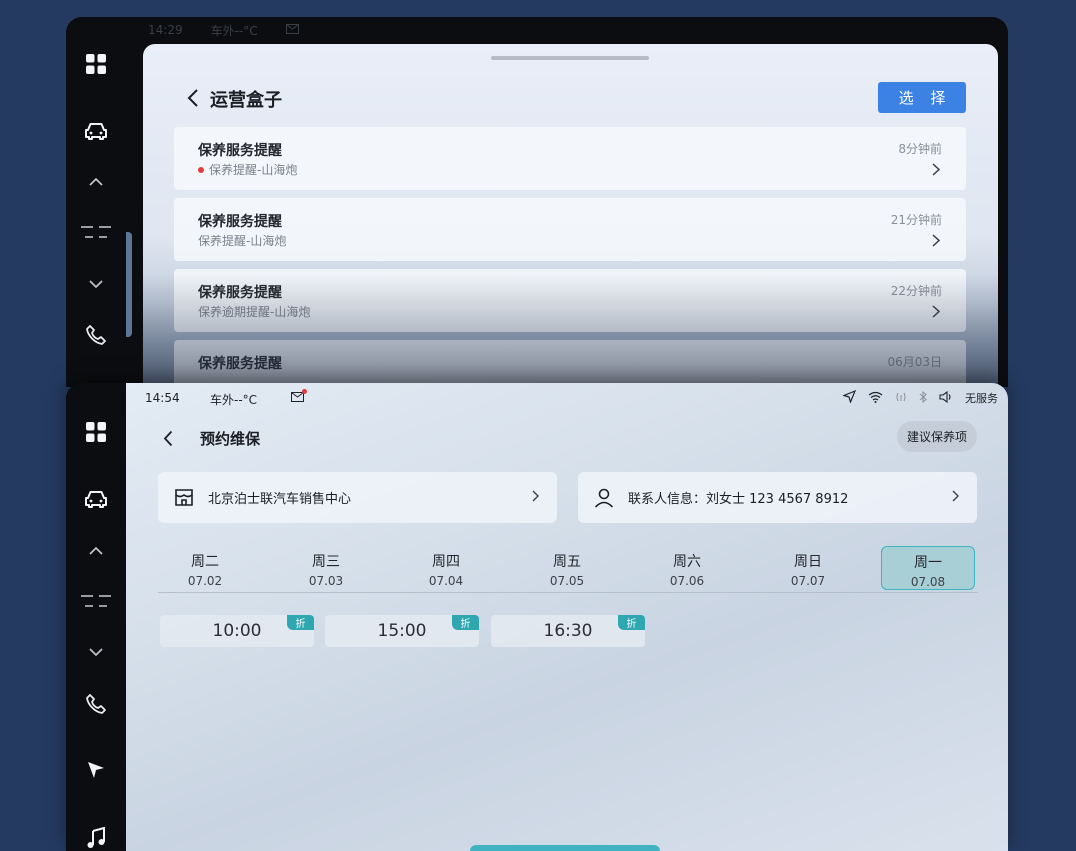  I want to click on dealer-card: 北京泊士联汽车销售中心, so click(357, 497).